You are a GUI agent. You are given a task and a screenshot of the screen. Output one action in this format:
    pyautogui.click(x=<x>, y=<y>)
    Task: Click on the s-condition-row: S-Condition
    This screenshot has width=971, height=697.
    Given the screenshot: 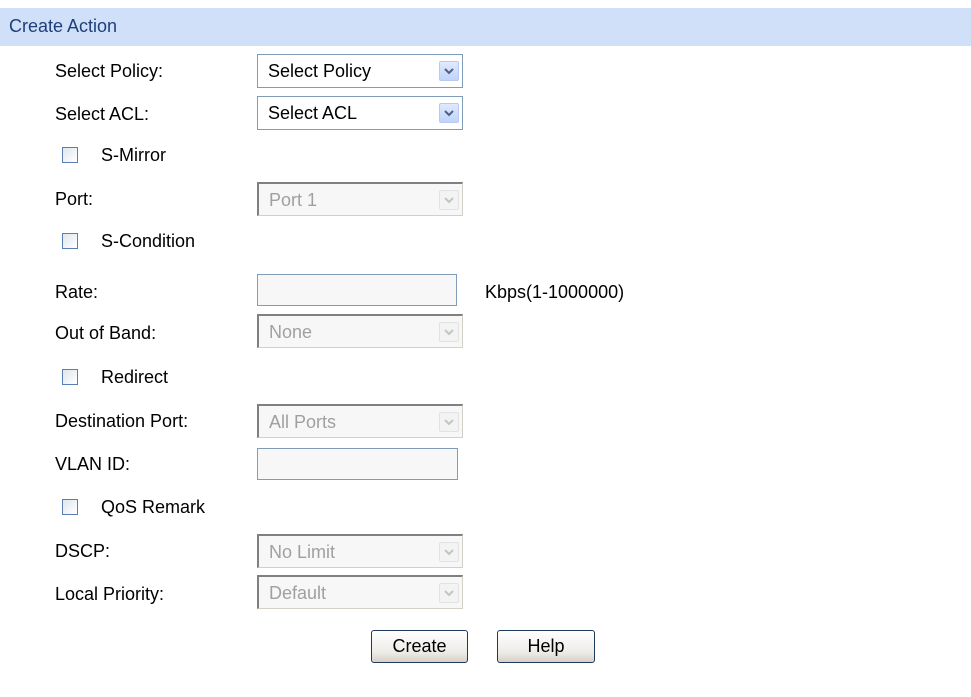 What is the action you would take?
    pyautogui.click(x=128, y=241)
    